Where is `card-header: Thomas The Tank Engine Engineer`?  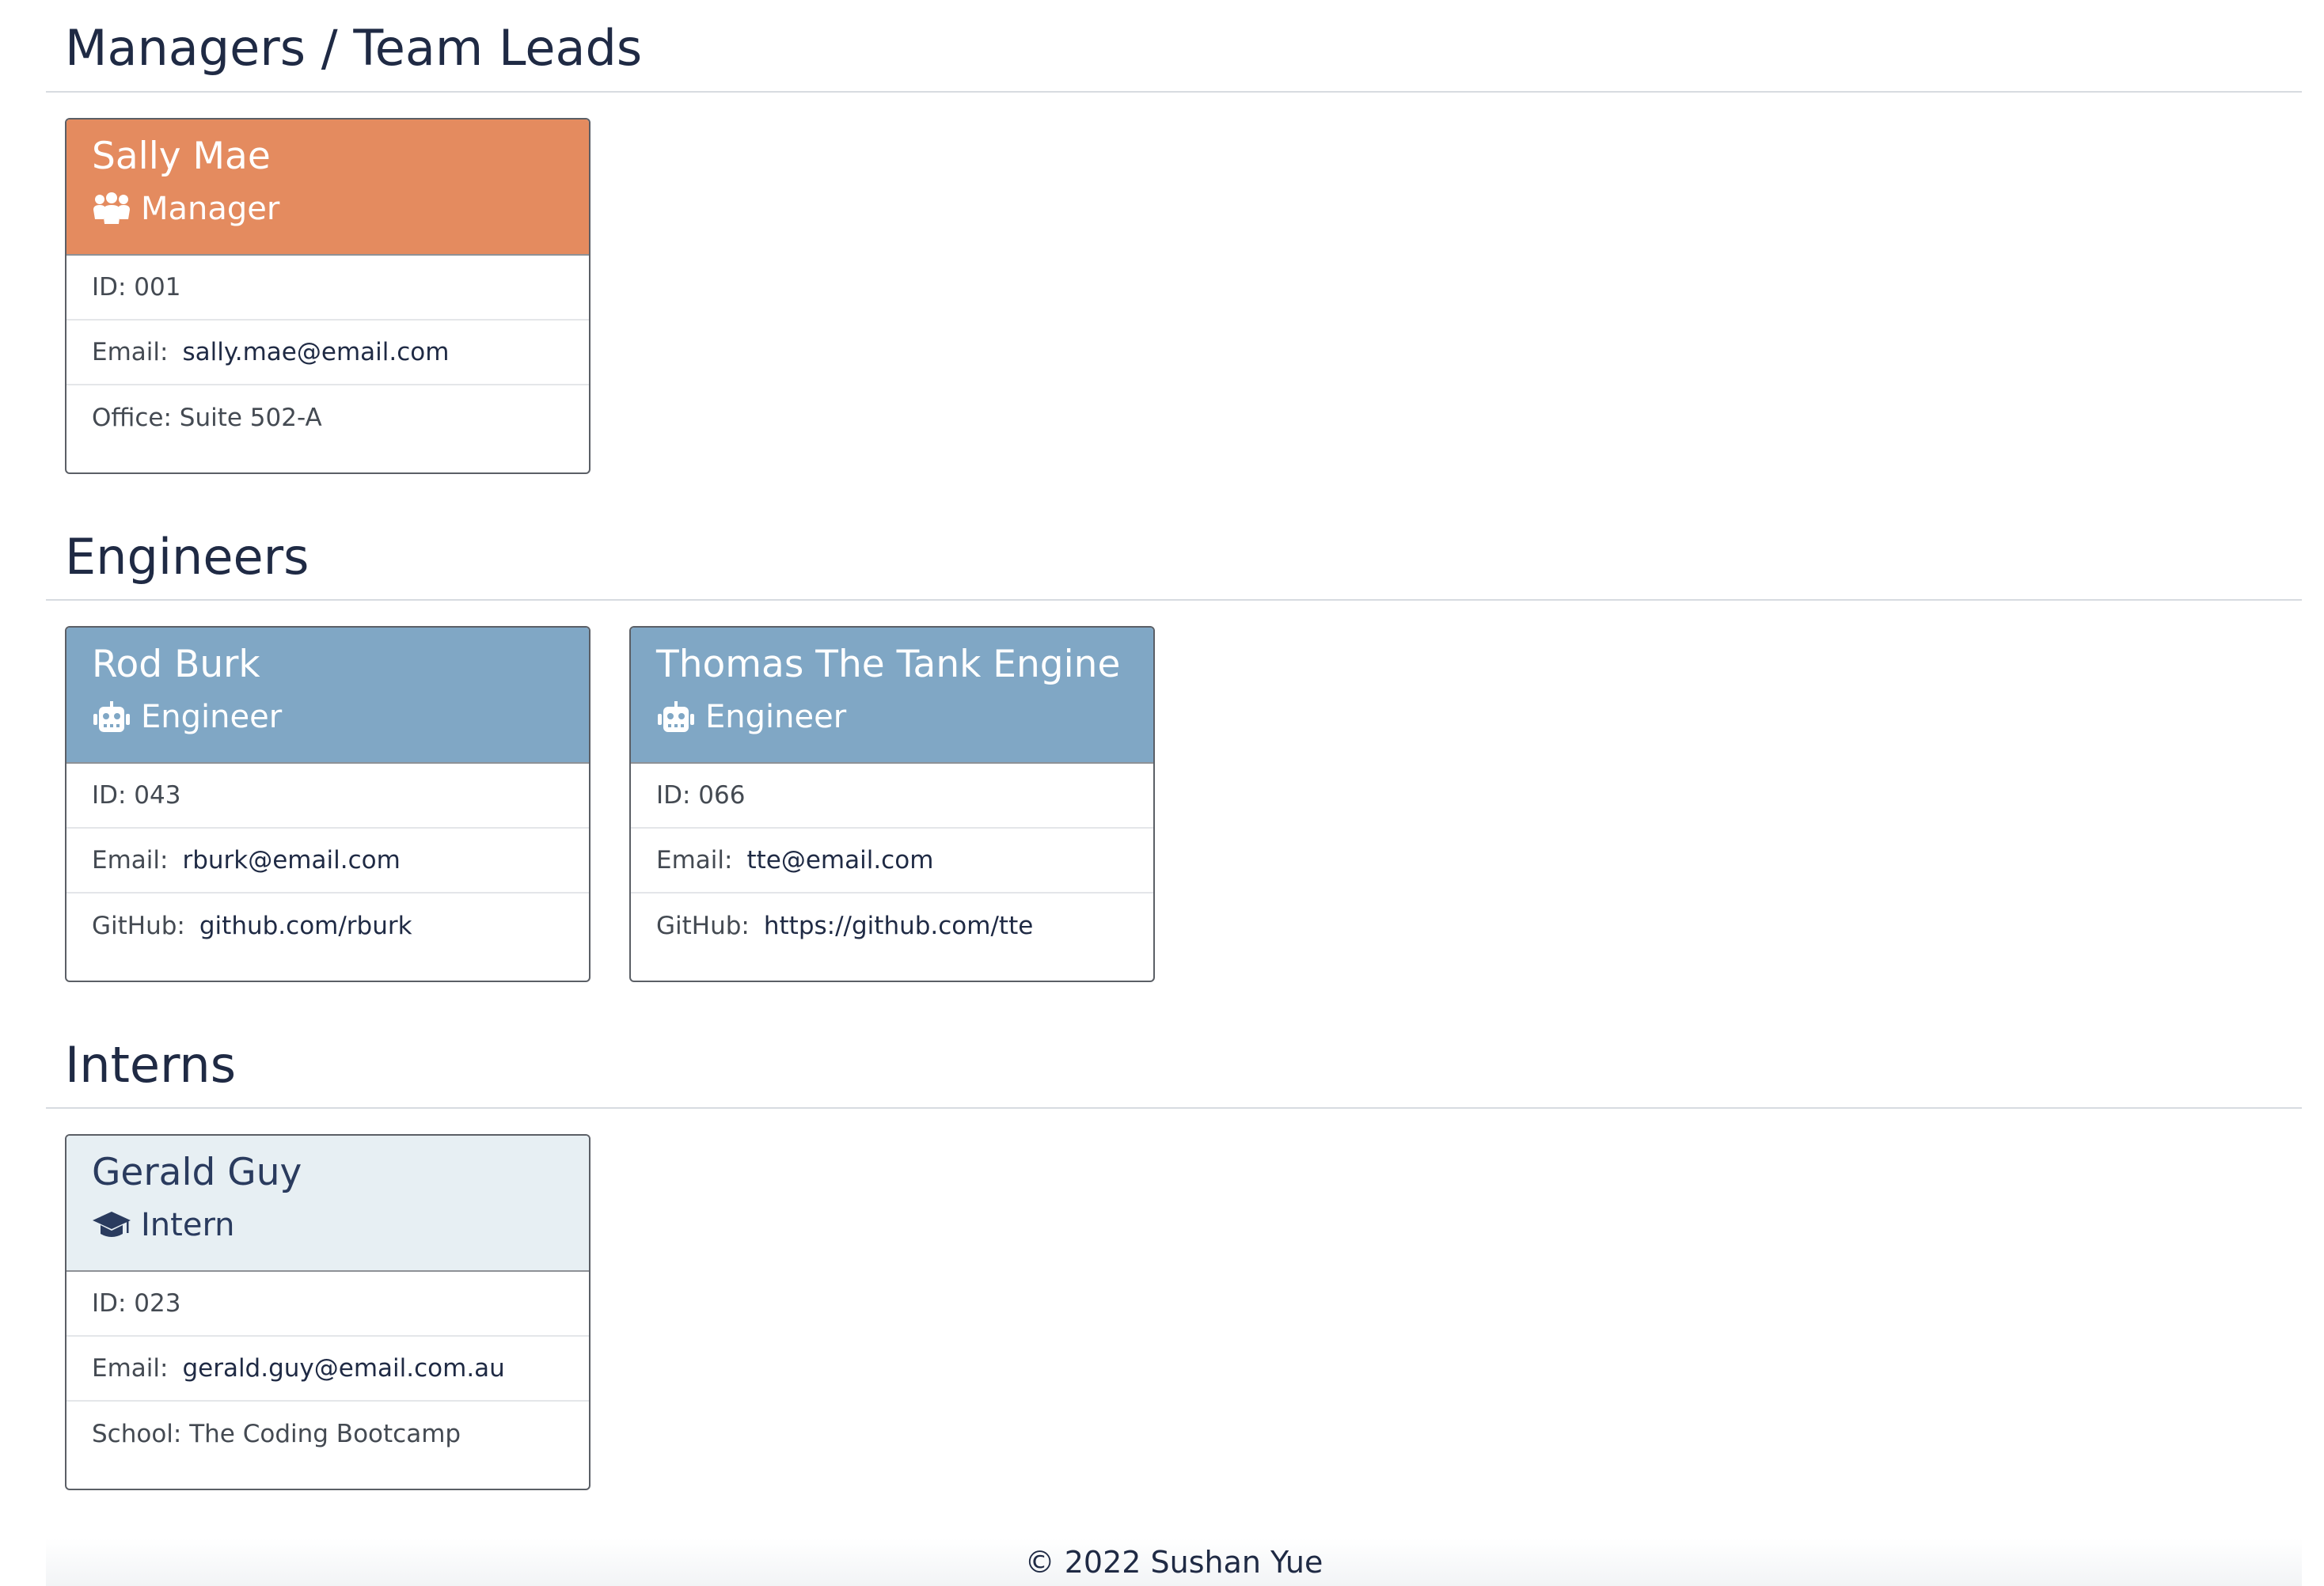
card-header: Thomas The Tank Engine Engineer is located at coordinates (892, 696).